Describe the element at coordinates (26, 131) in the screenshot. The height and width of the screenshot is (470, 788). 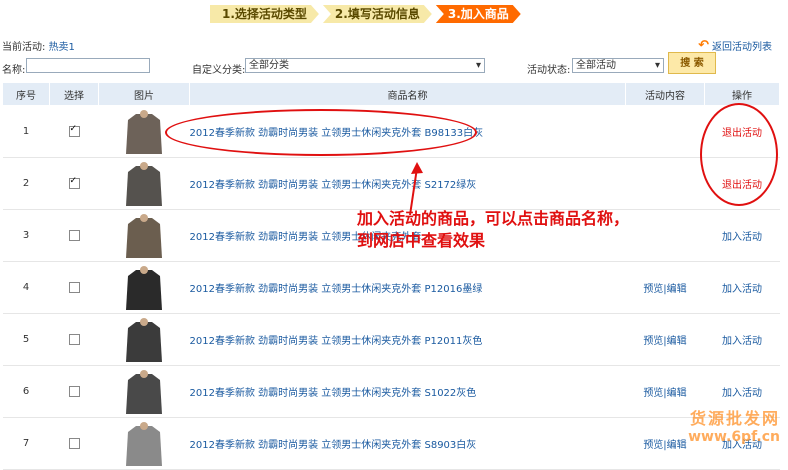
I see `row-no: 1` at that location.